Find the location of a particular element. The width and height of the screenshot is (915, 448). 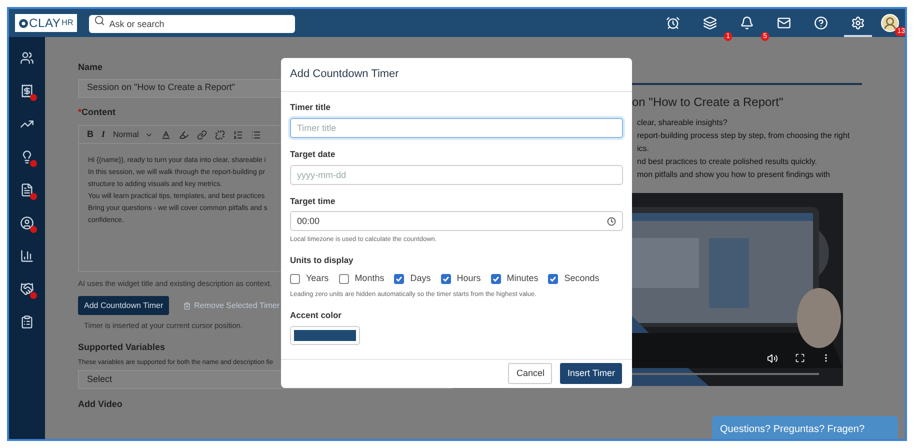

field-label: Target date is located at coordinates (313, 154).